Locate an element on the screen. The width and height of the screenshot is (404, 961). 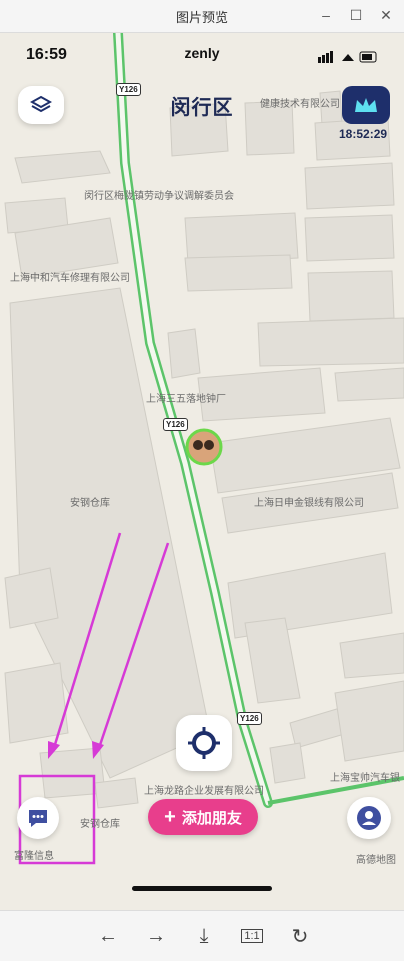
map-attribution: 高德地图 is located at coordinates (376, 860).